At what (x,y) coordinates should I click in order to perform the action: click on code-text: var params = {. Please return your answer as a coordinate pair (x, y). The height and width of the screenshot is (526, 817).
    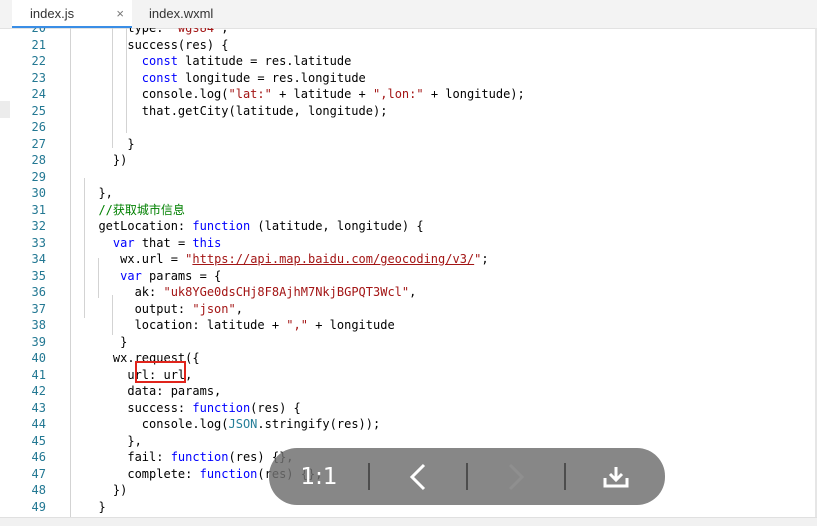
    Looking at the image, I should click on (152, 276).